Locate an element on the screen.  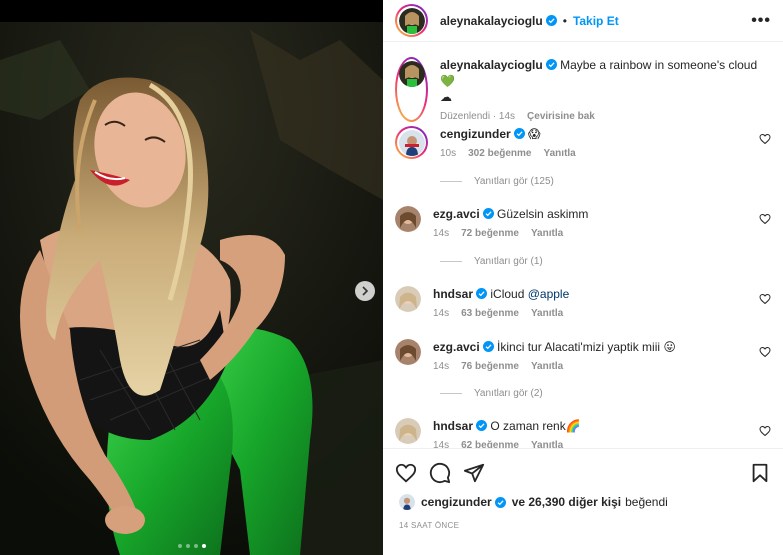
liker-username: cengizunder is located at coordinates (456, 502).